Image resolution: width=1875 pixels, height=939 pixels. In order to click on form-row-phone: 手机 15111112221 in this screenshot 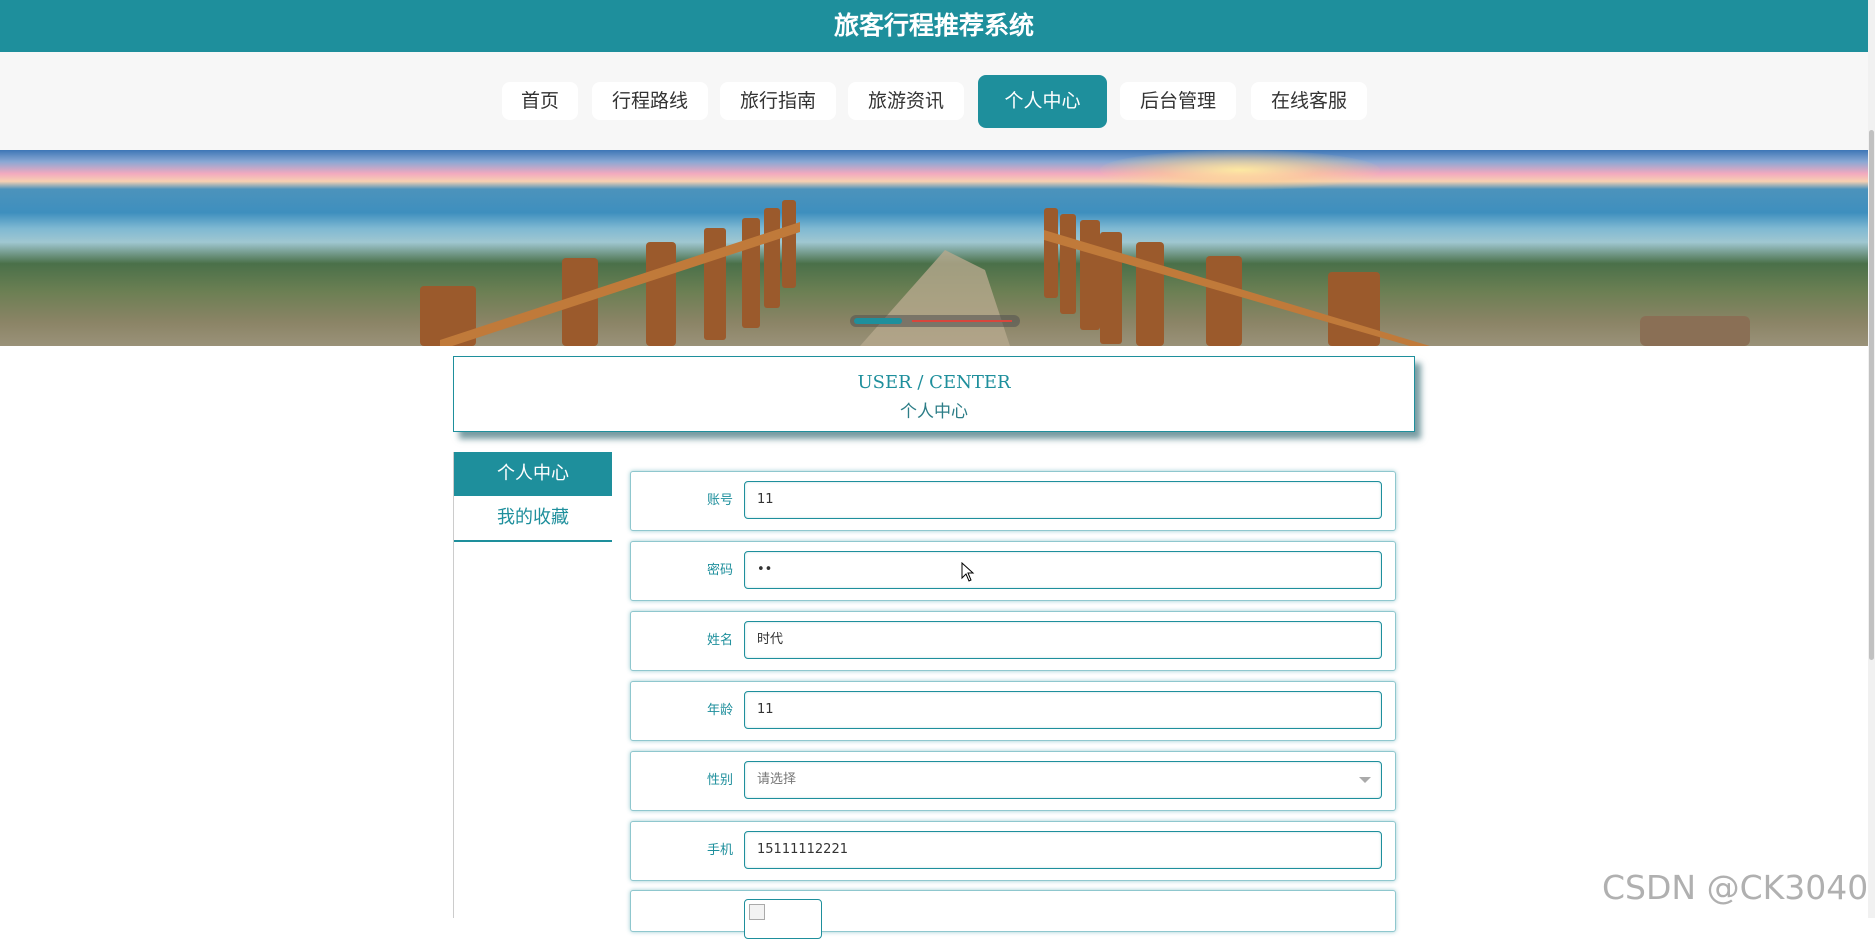, I will do `click(1013, 851)`.